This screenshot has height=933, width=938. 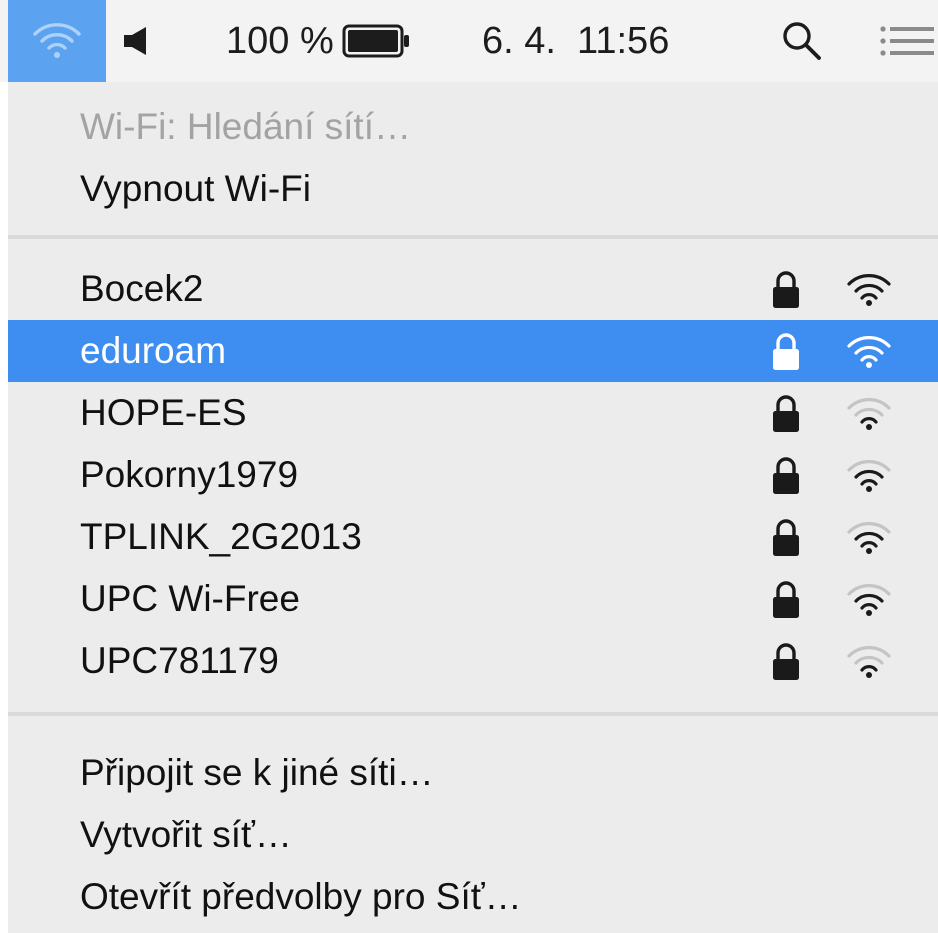 I want to click on network-name: Pokorny1979, so click(x=189, y=474).